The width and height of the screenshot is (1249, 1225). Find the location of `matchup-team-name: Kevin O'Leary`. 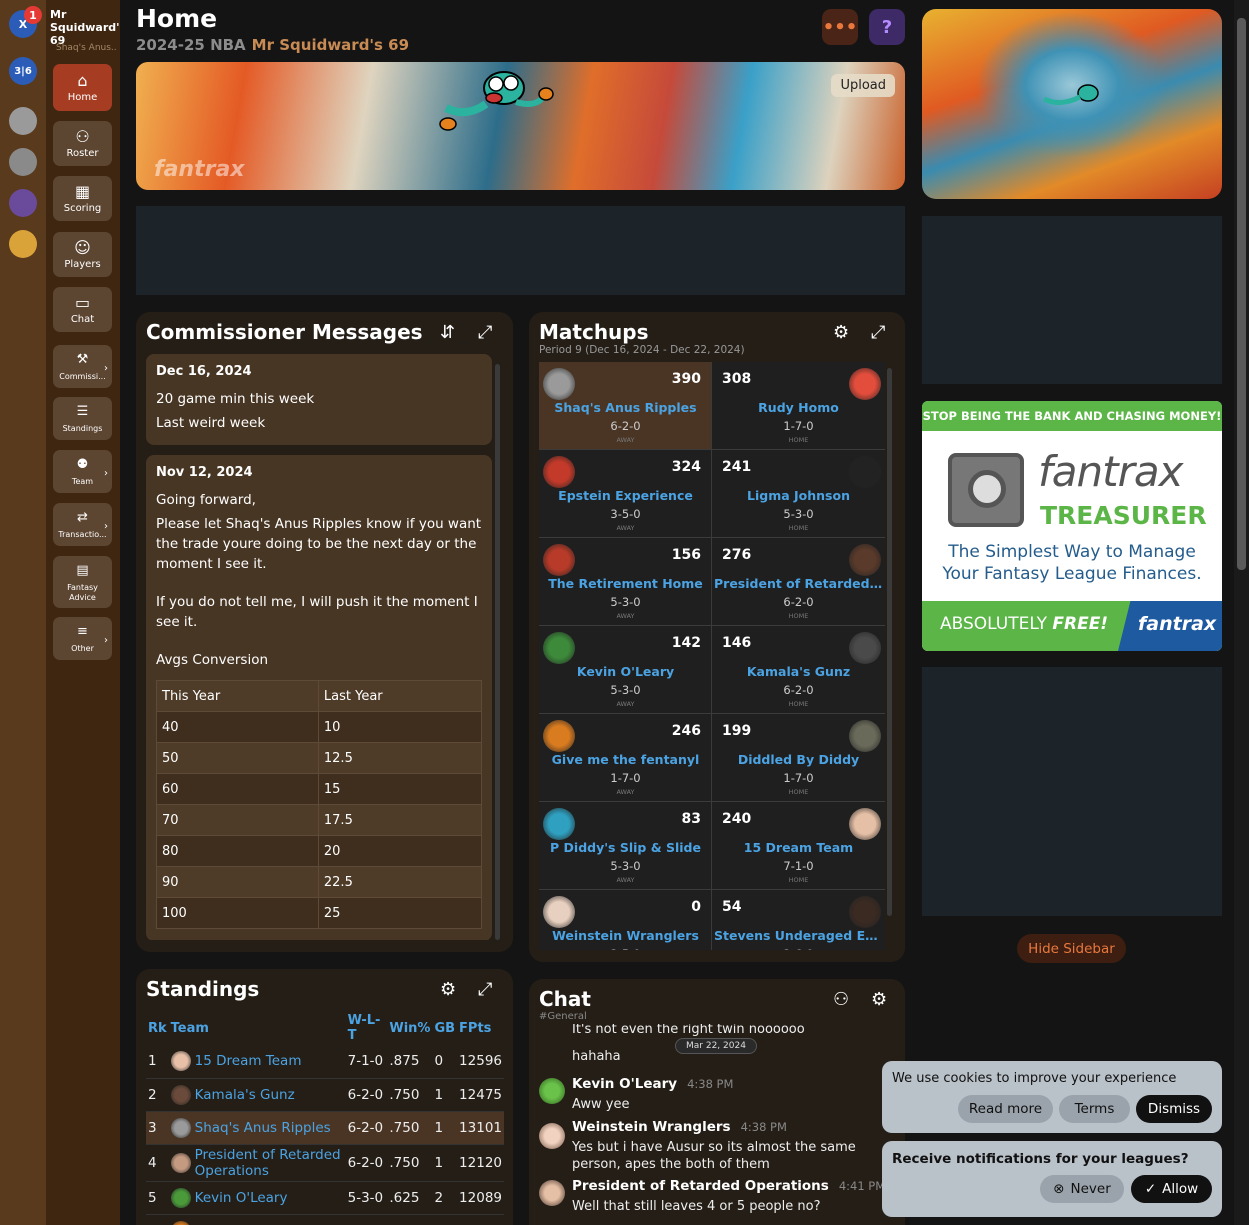

matchup-team-name: Kevin O'Leary is located at coordinates (625, 671).